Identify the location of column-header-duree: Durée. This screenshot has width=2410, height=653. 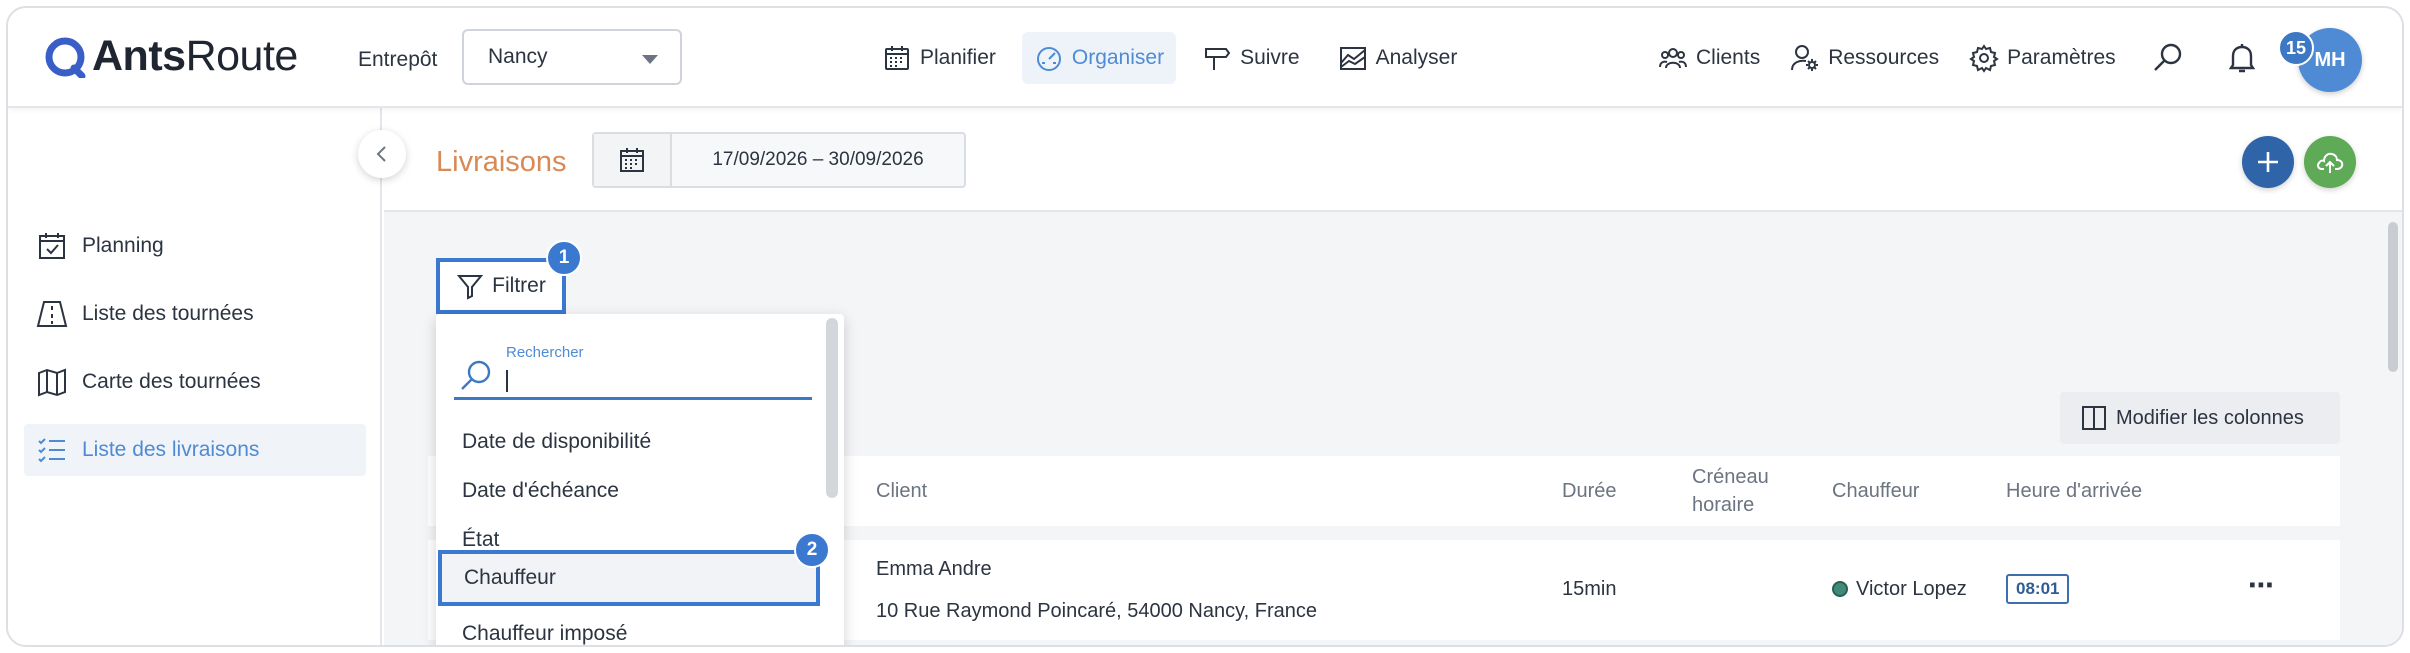
(1589, 491).